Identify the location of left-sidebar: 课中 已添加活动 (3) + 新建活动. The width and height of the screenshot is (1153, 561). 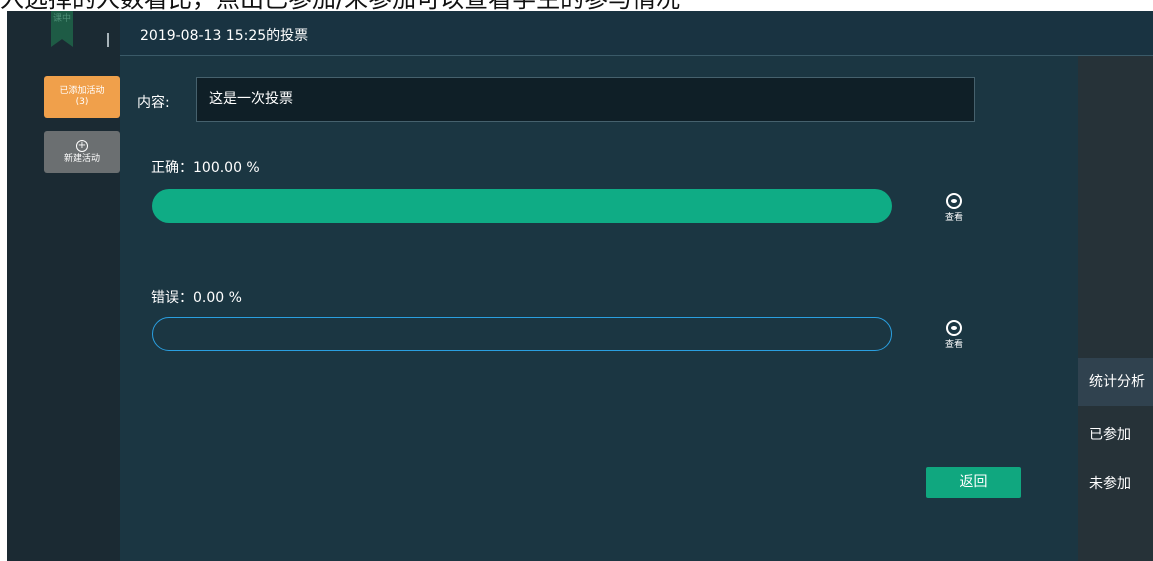
(63, 286).